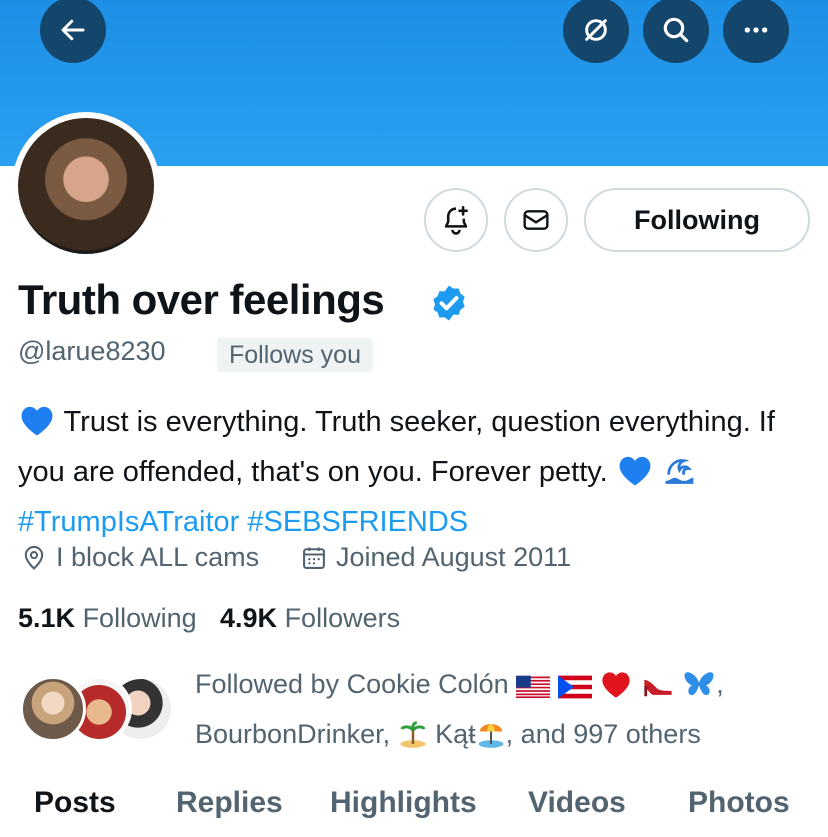 Image resolution: width=828 pixels, height=837 pixels. I want to click on high-heel-icon, so click(658, 690).